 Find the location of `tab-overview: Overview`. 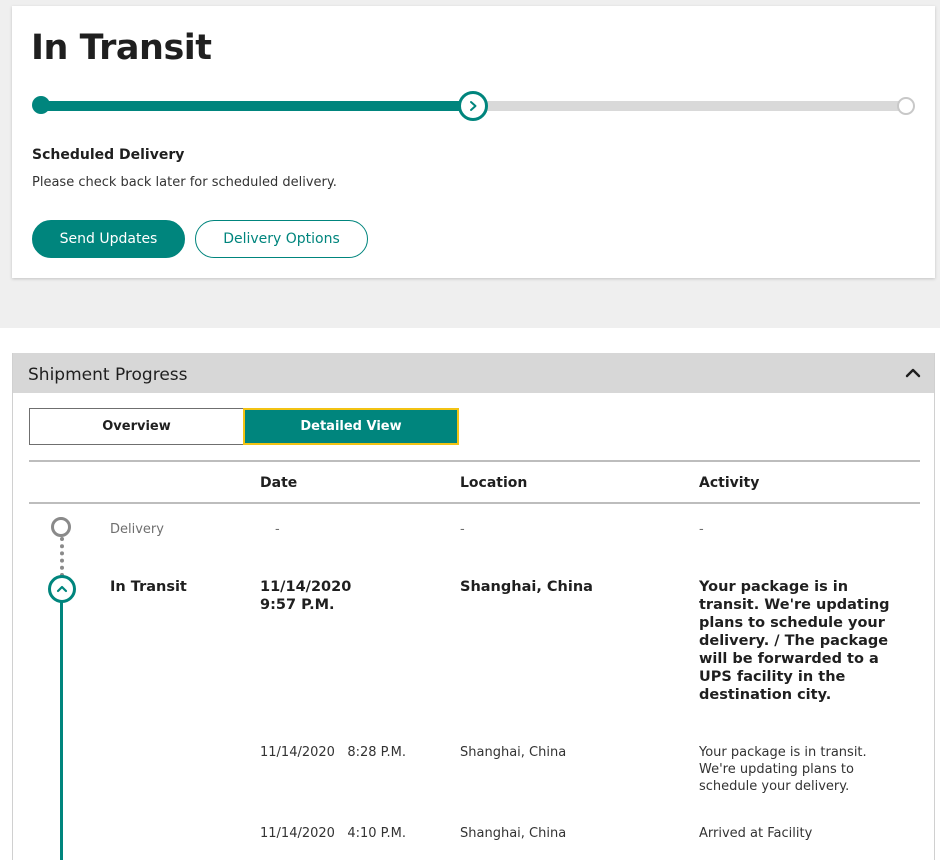

tab-overview: Overview is located at coordinates (136, 426).